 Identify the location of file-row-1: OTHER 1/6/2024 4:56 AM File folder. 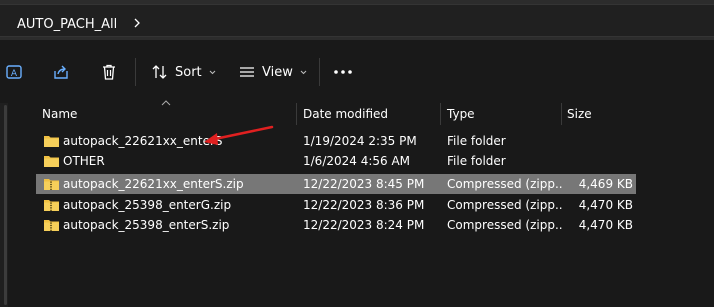
(336, 161).